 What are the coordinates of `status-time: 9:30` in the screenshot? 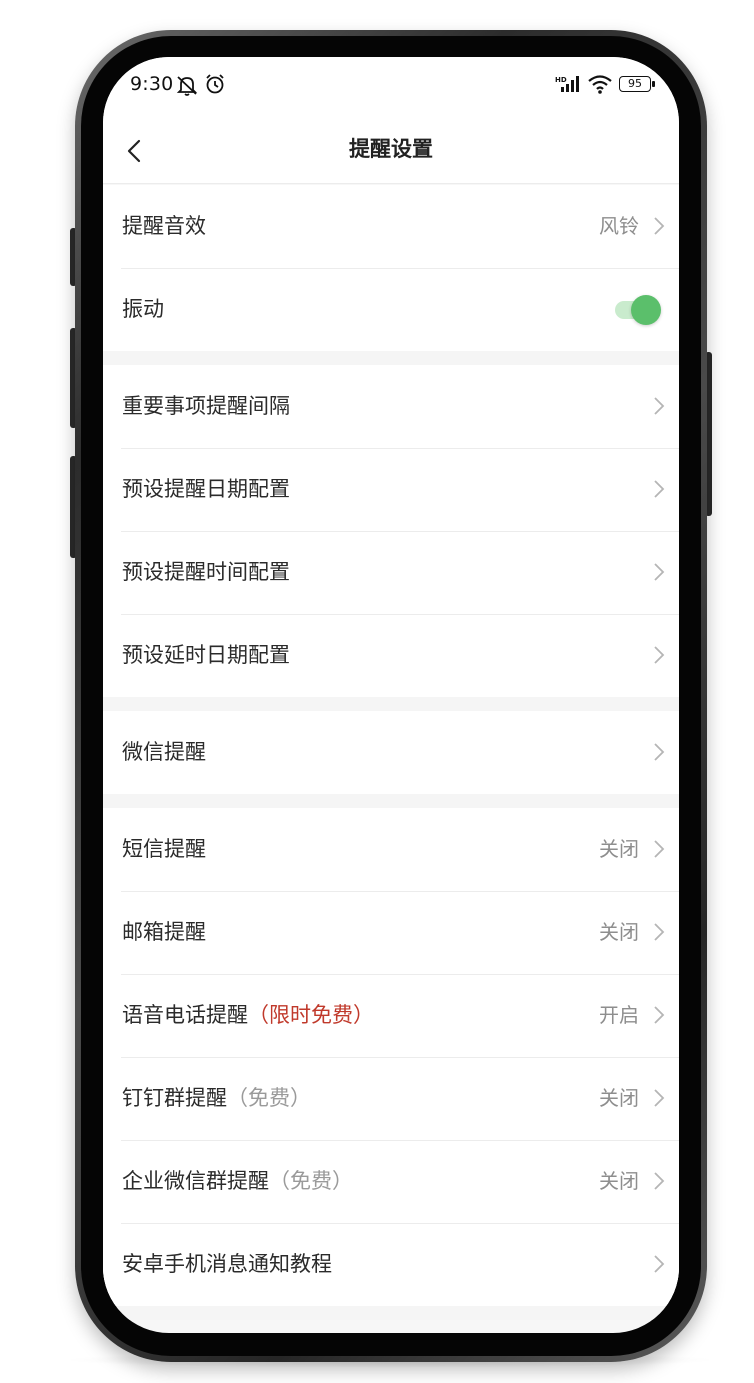 It's located at (152, 84).